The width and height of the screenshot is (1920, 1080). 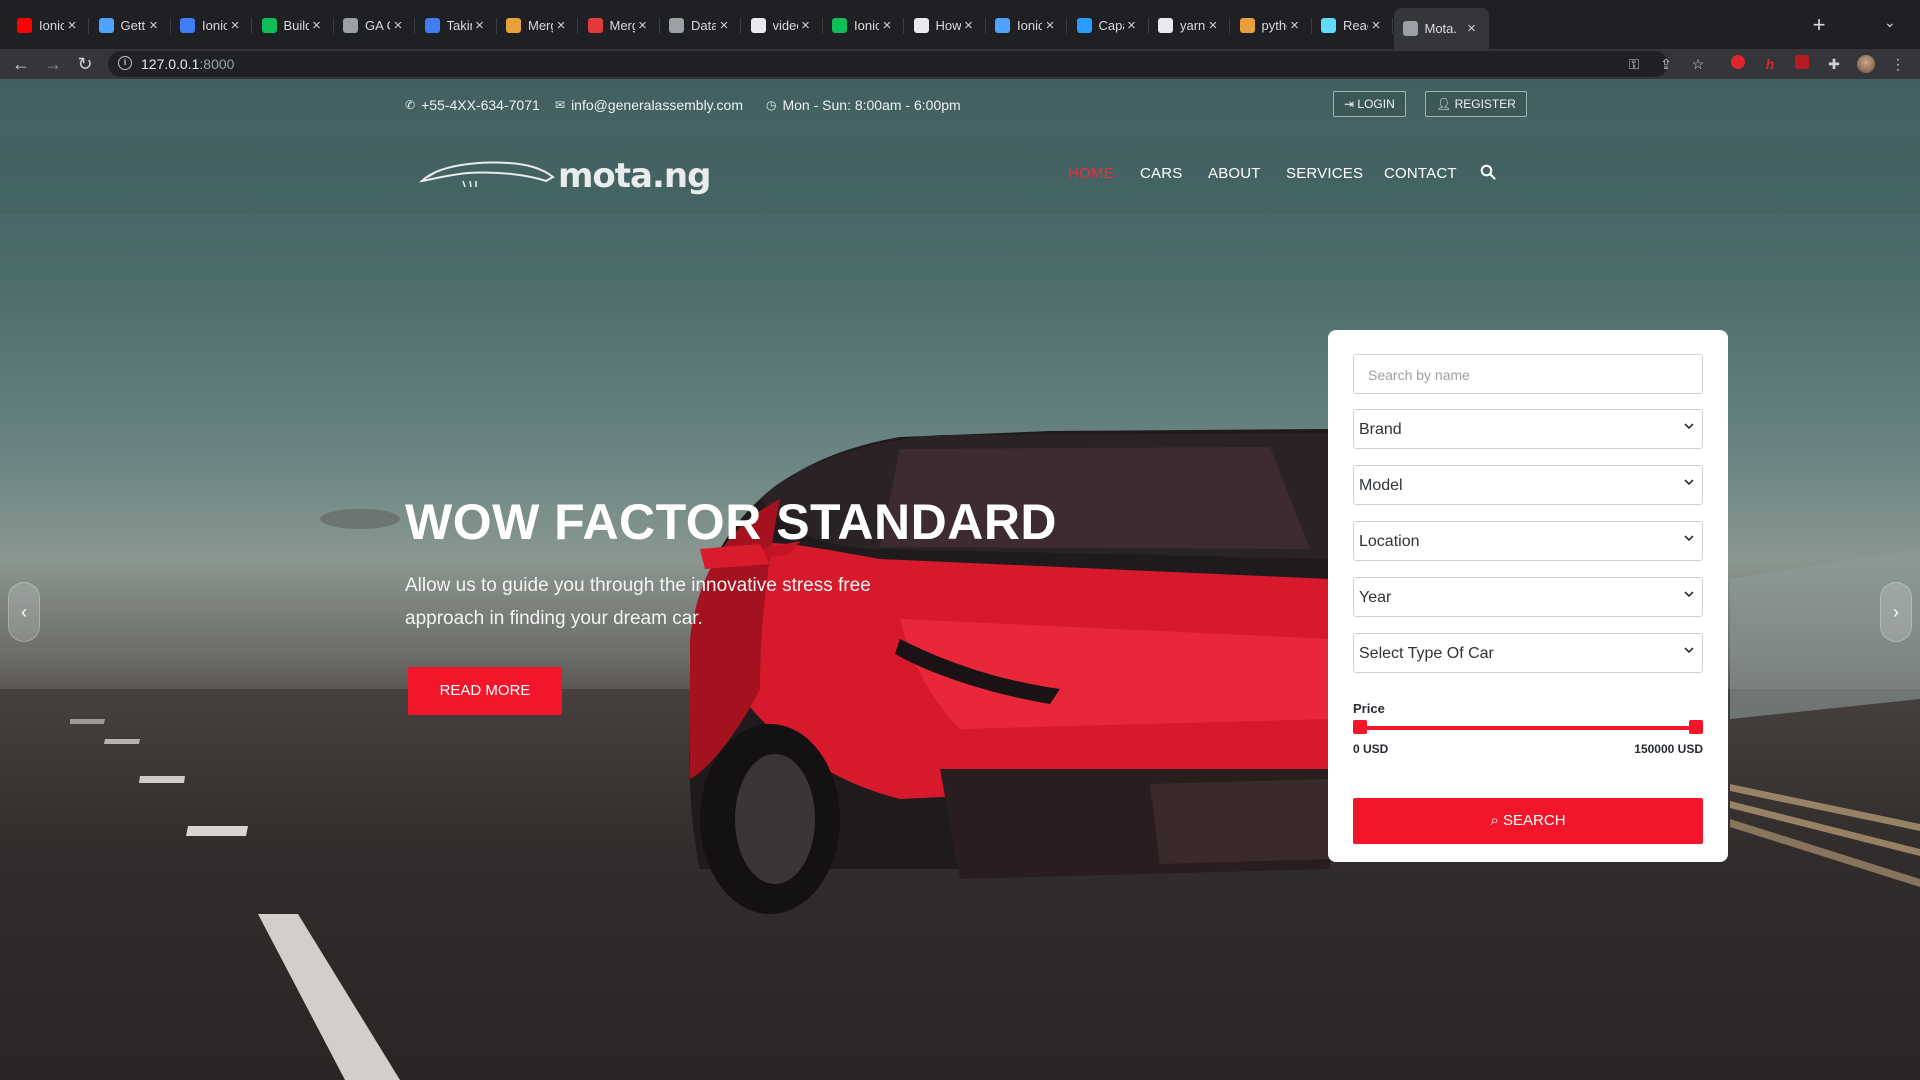 What do you see at coordinates (1898, 64) in the screenshot?
I see `browser-menu-icon: ⋮` at bounding box center [1898, 64].